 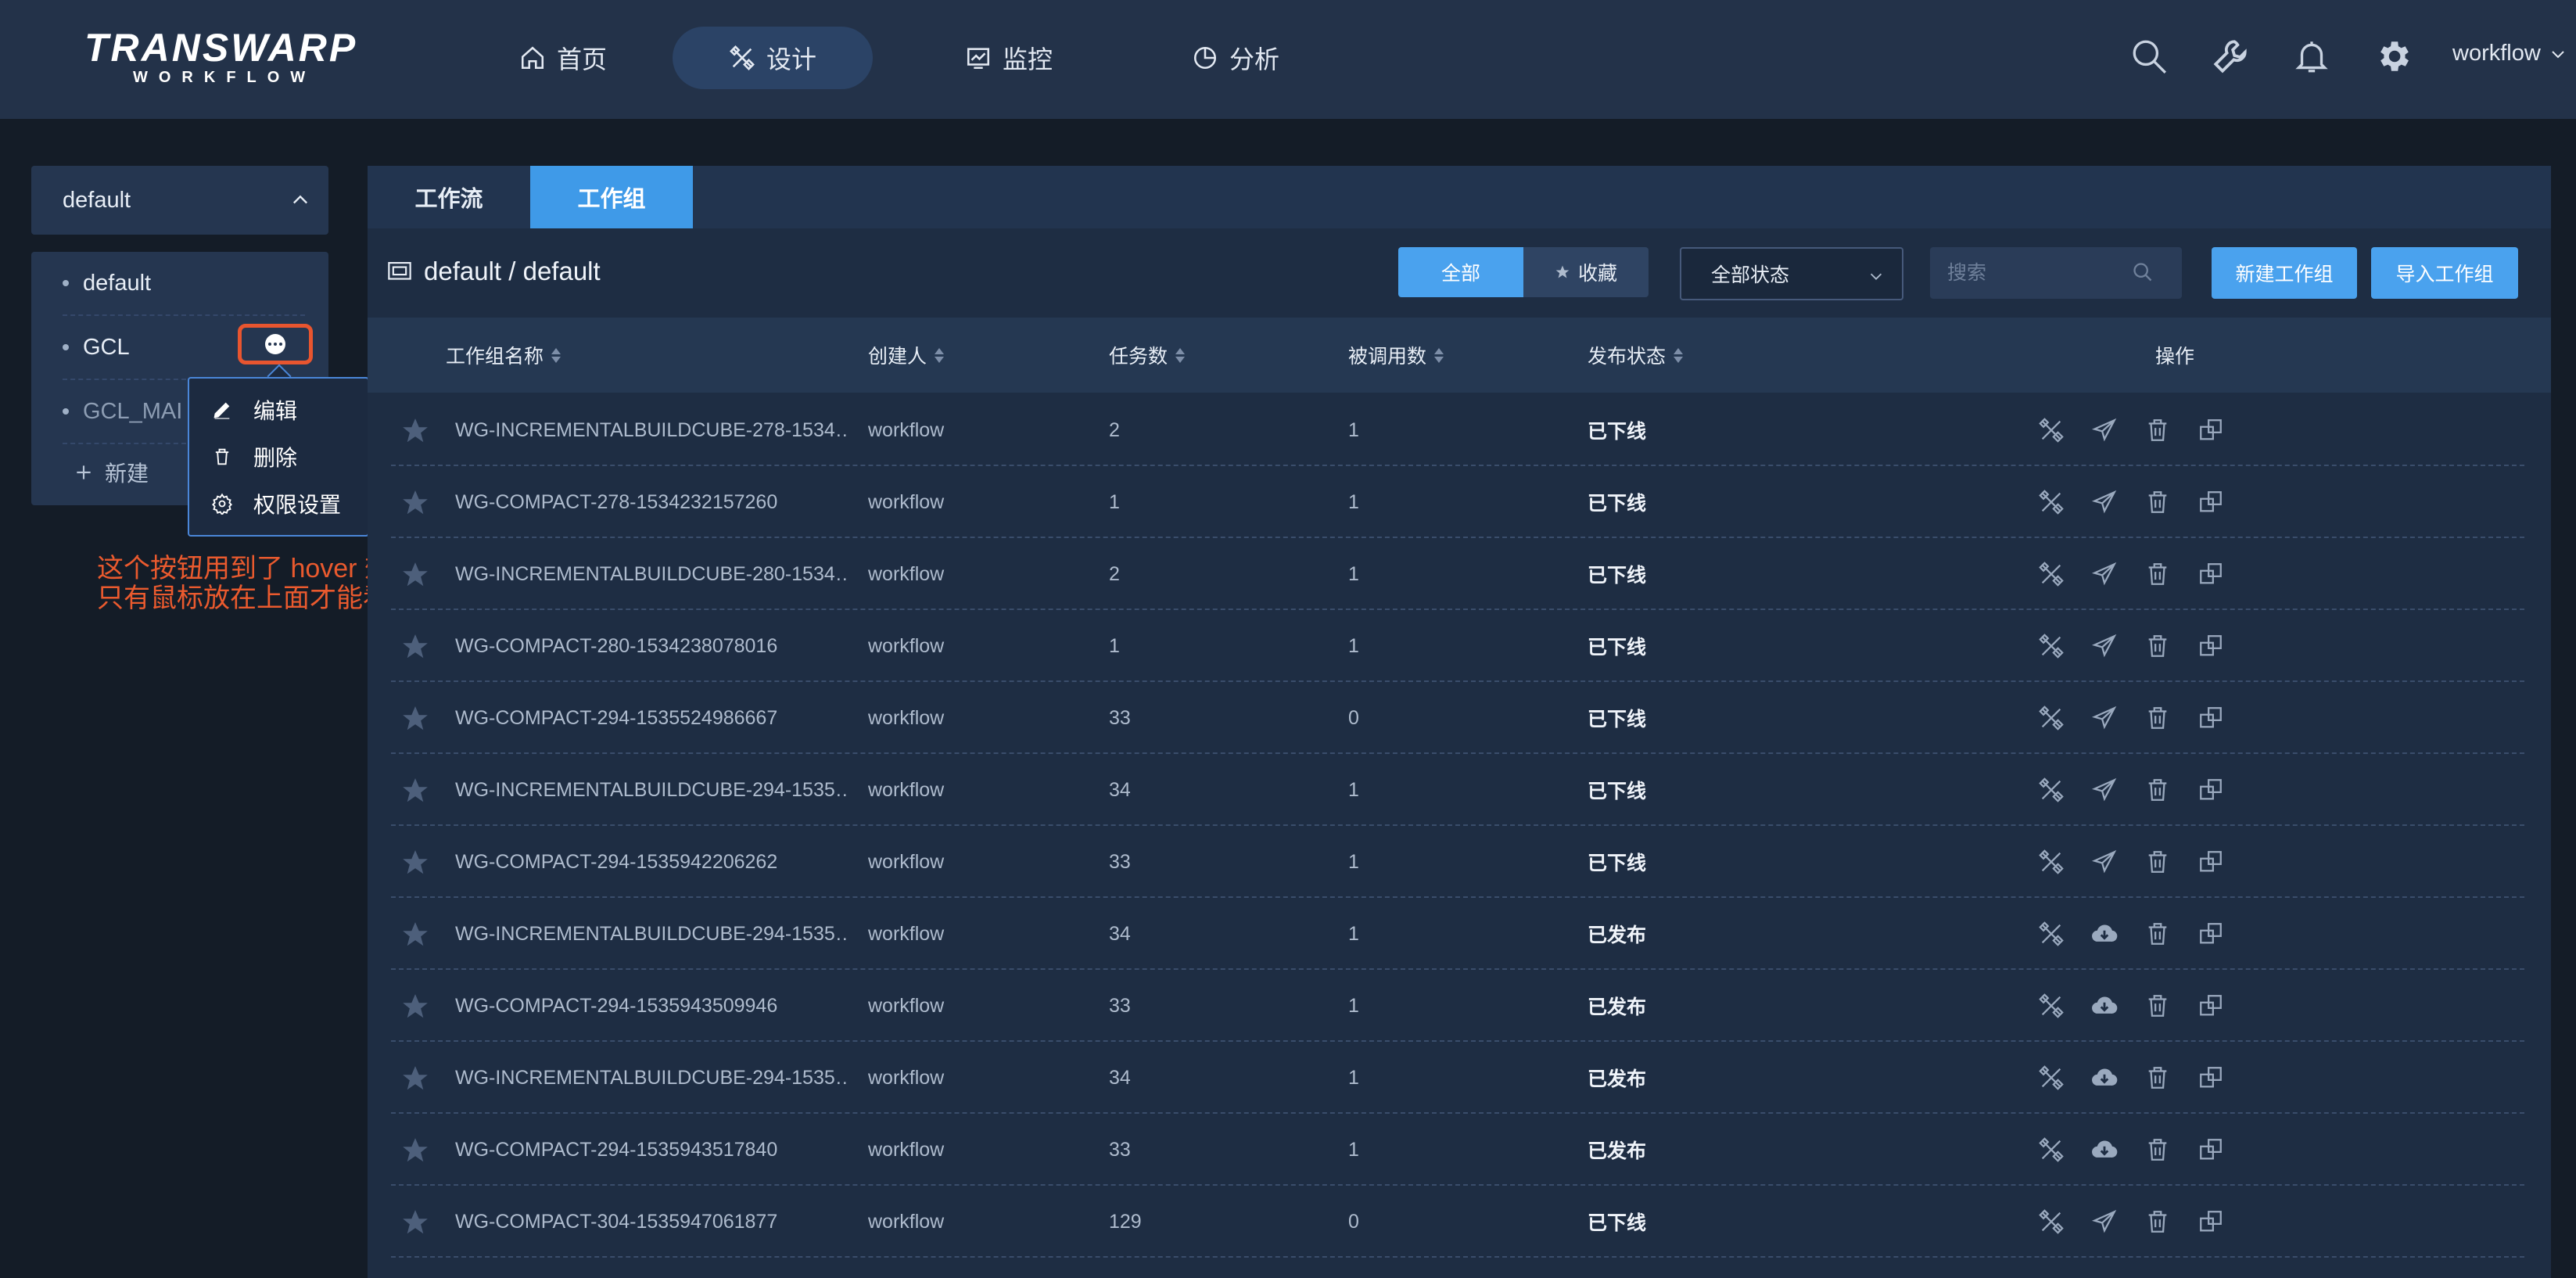 What do you see at coordinates (563, 58) in the screenshot?
I see `nav-home: 首页` at bounding box center [563, 58].